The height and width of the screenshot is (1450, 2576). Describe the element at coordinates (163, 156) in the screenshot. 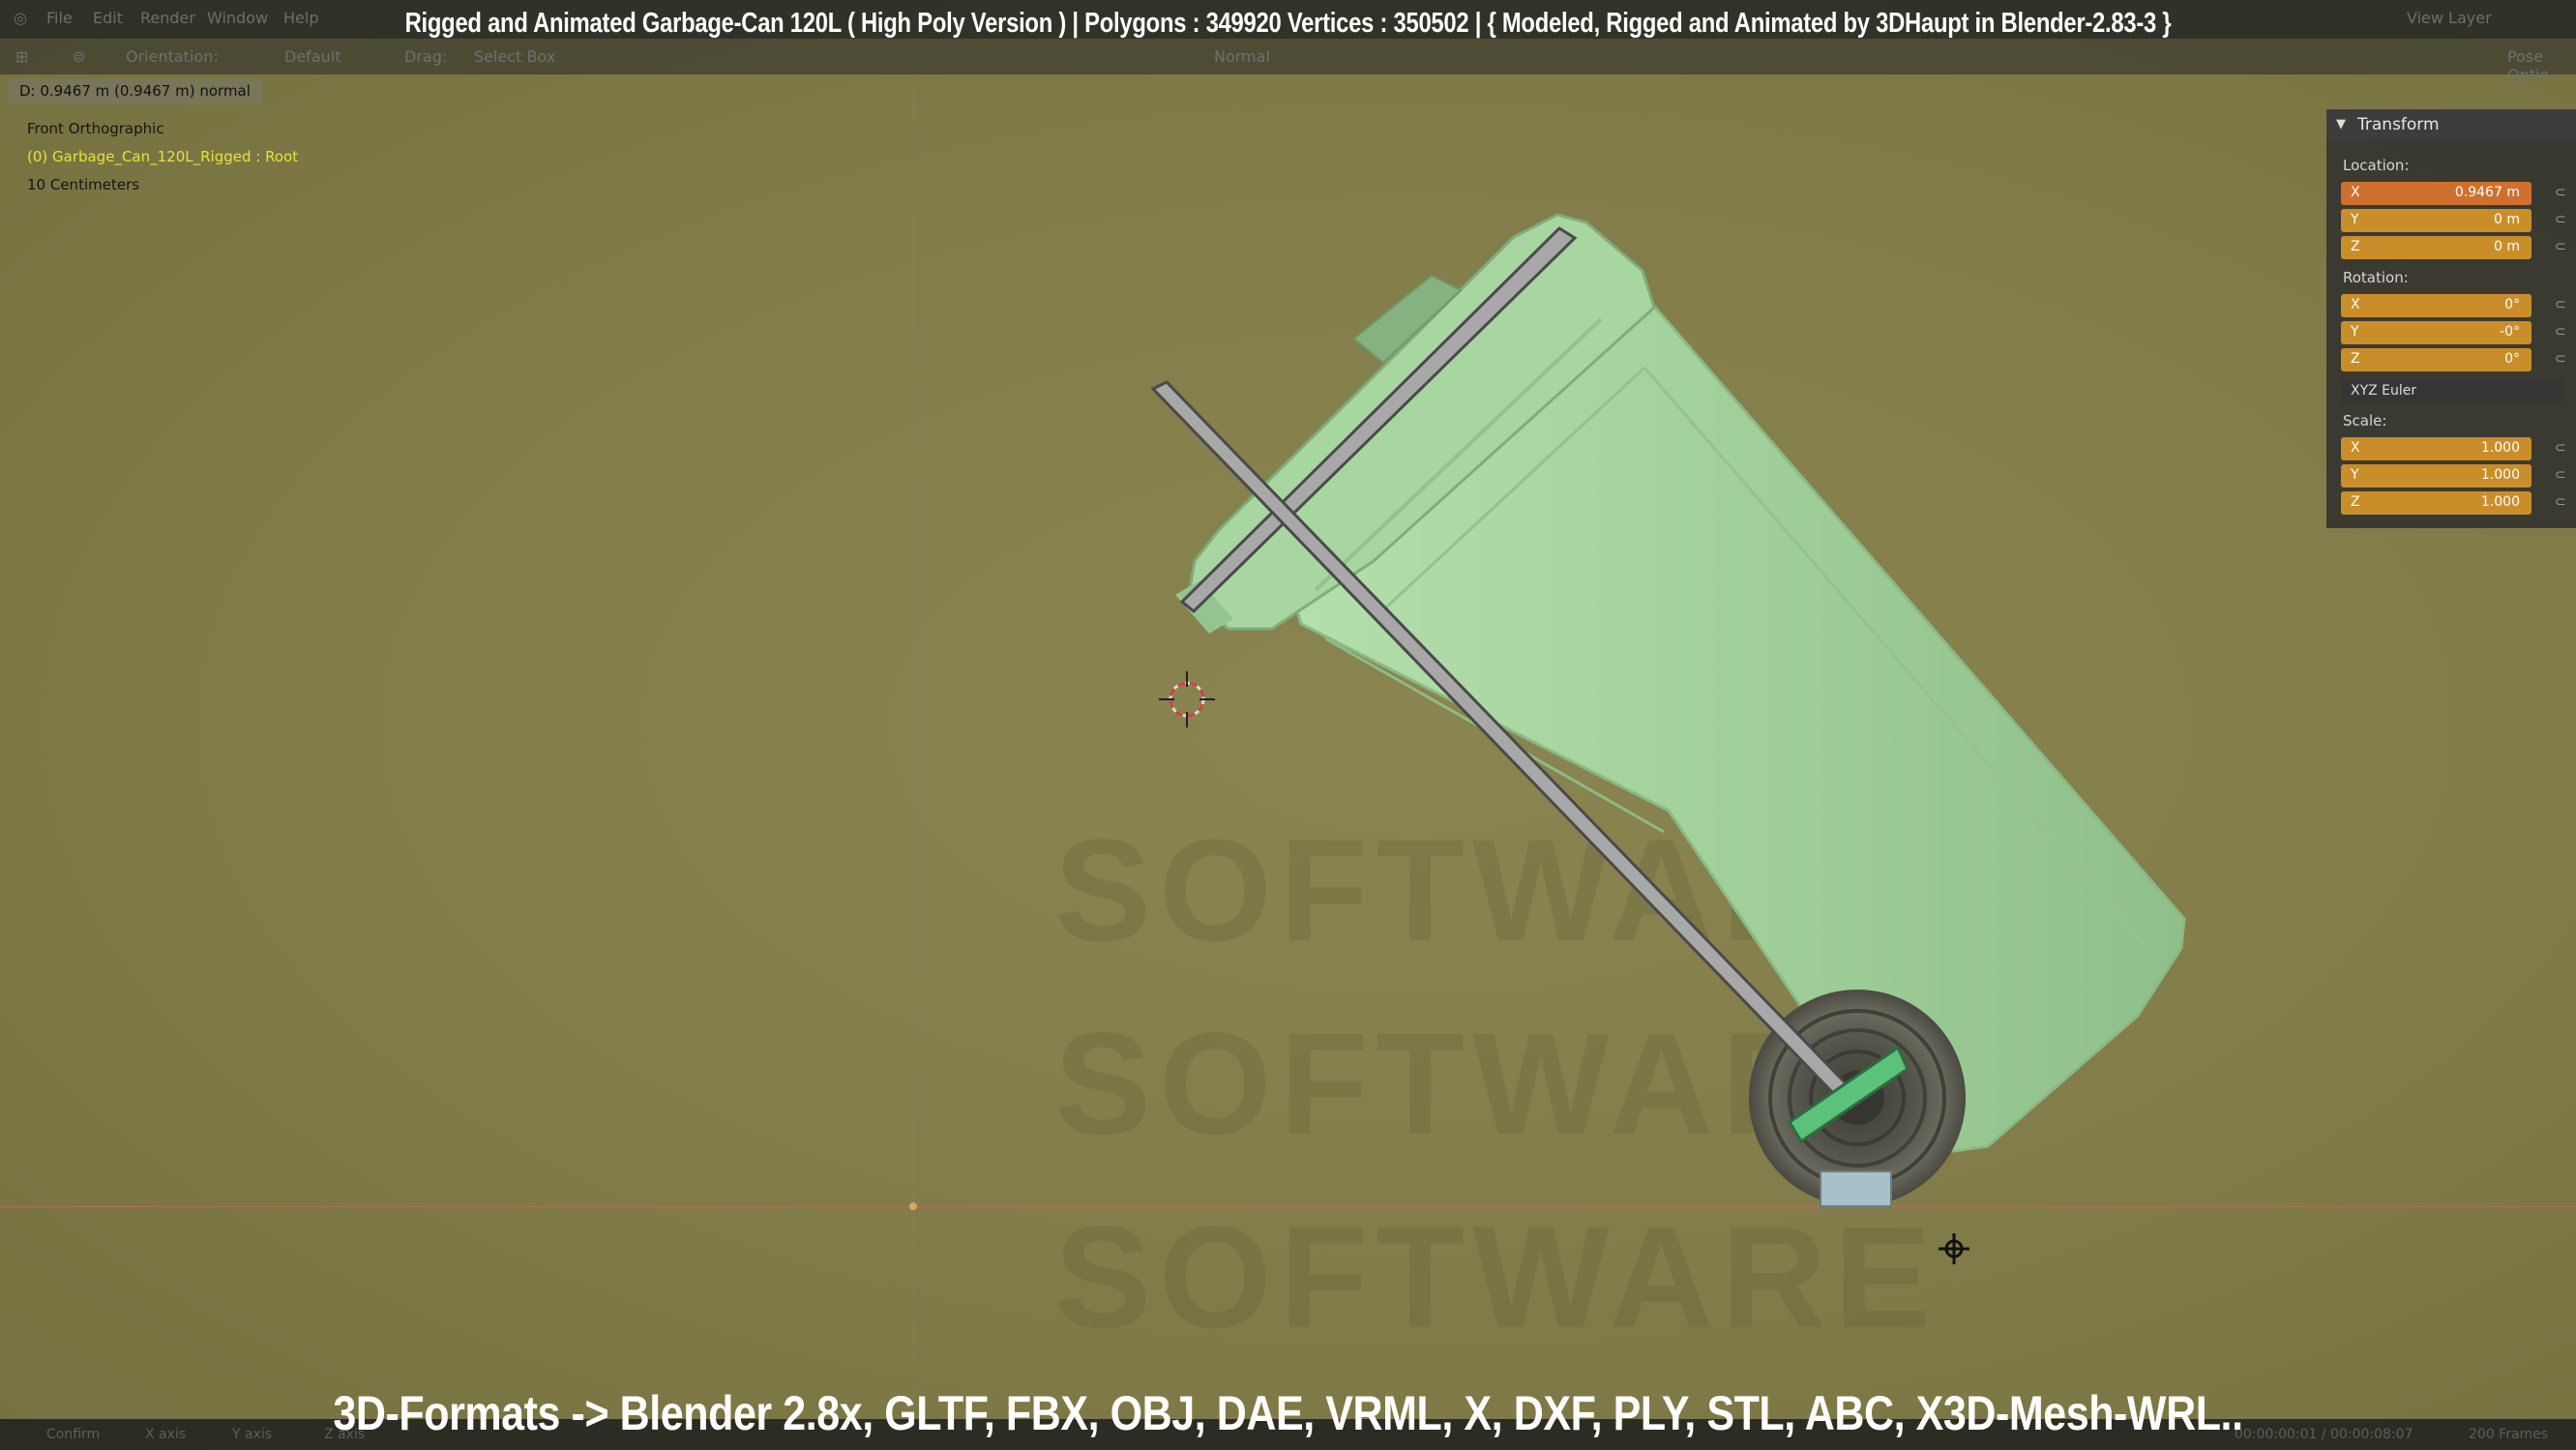

I see `active-object-label: (0) Garbage_Can_120L_Rigged : Root` at that location.